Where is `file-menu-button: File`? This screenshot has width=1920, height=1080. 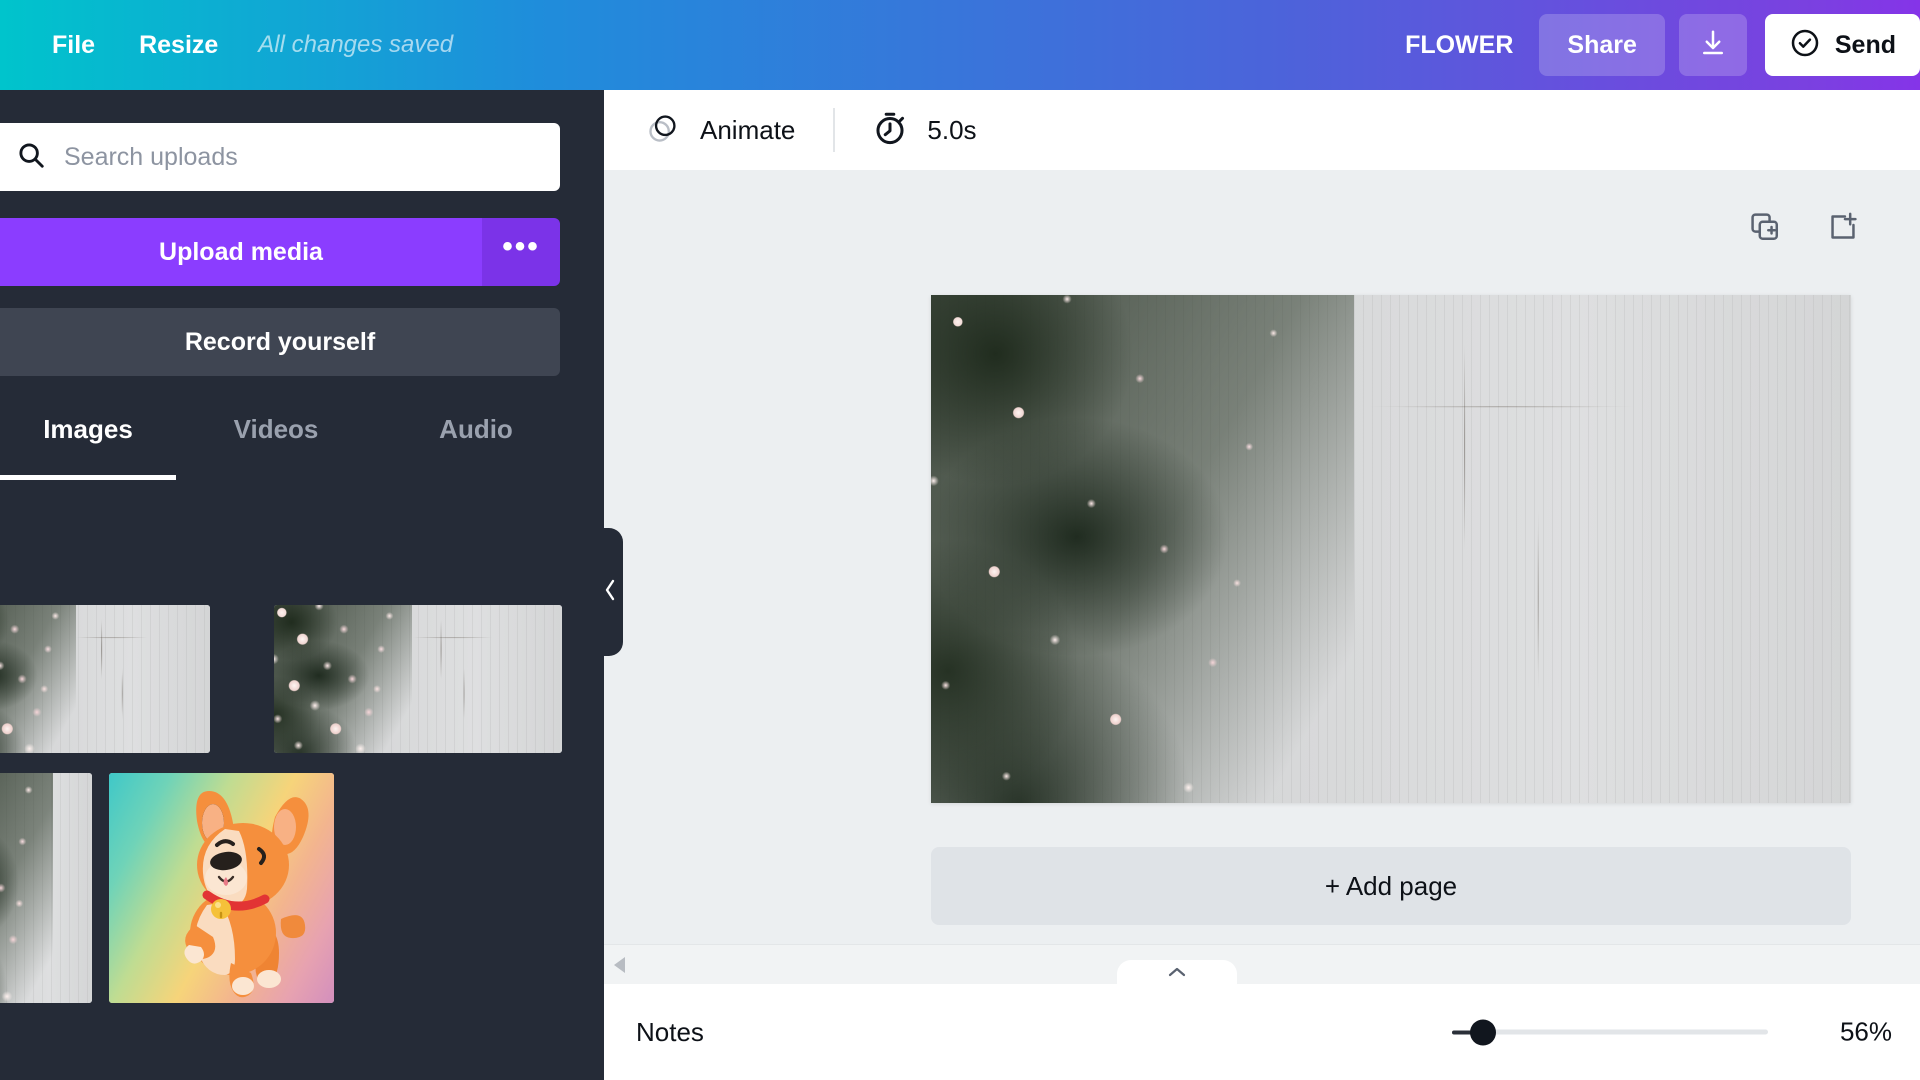
file-menu-button: File is located at coordinates (73, 45).